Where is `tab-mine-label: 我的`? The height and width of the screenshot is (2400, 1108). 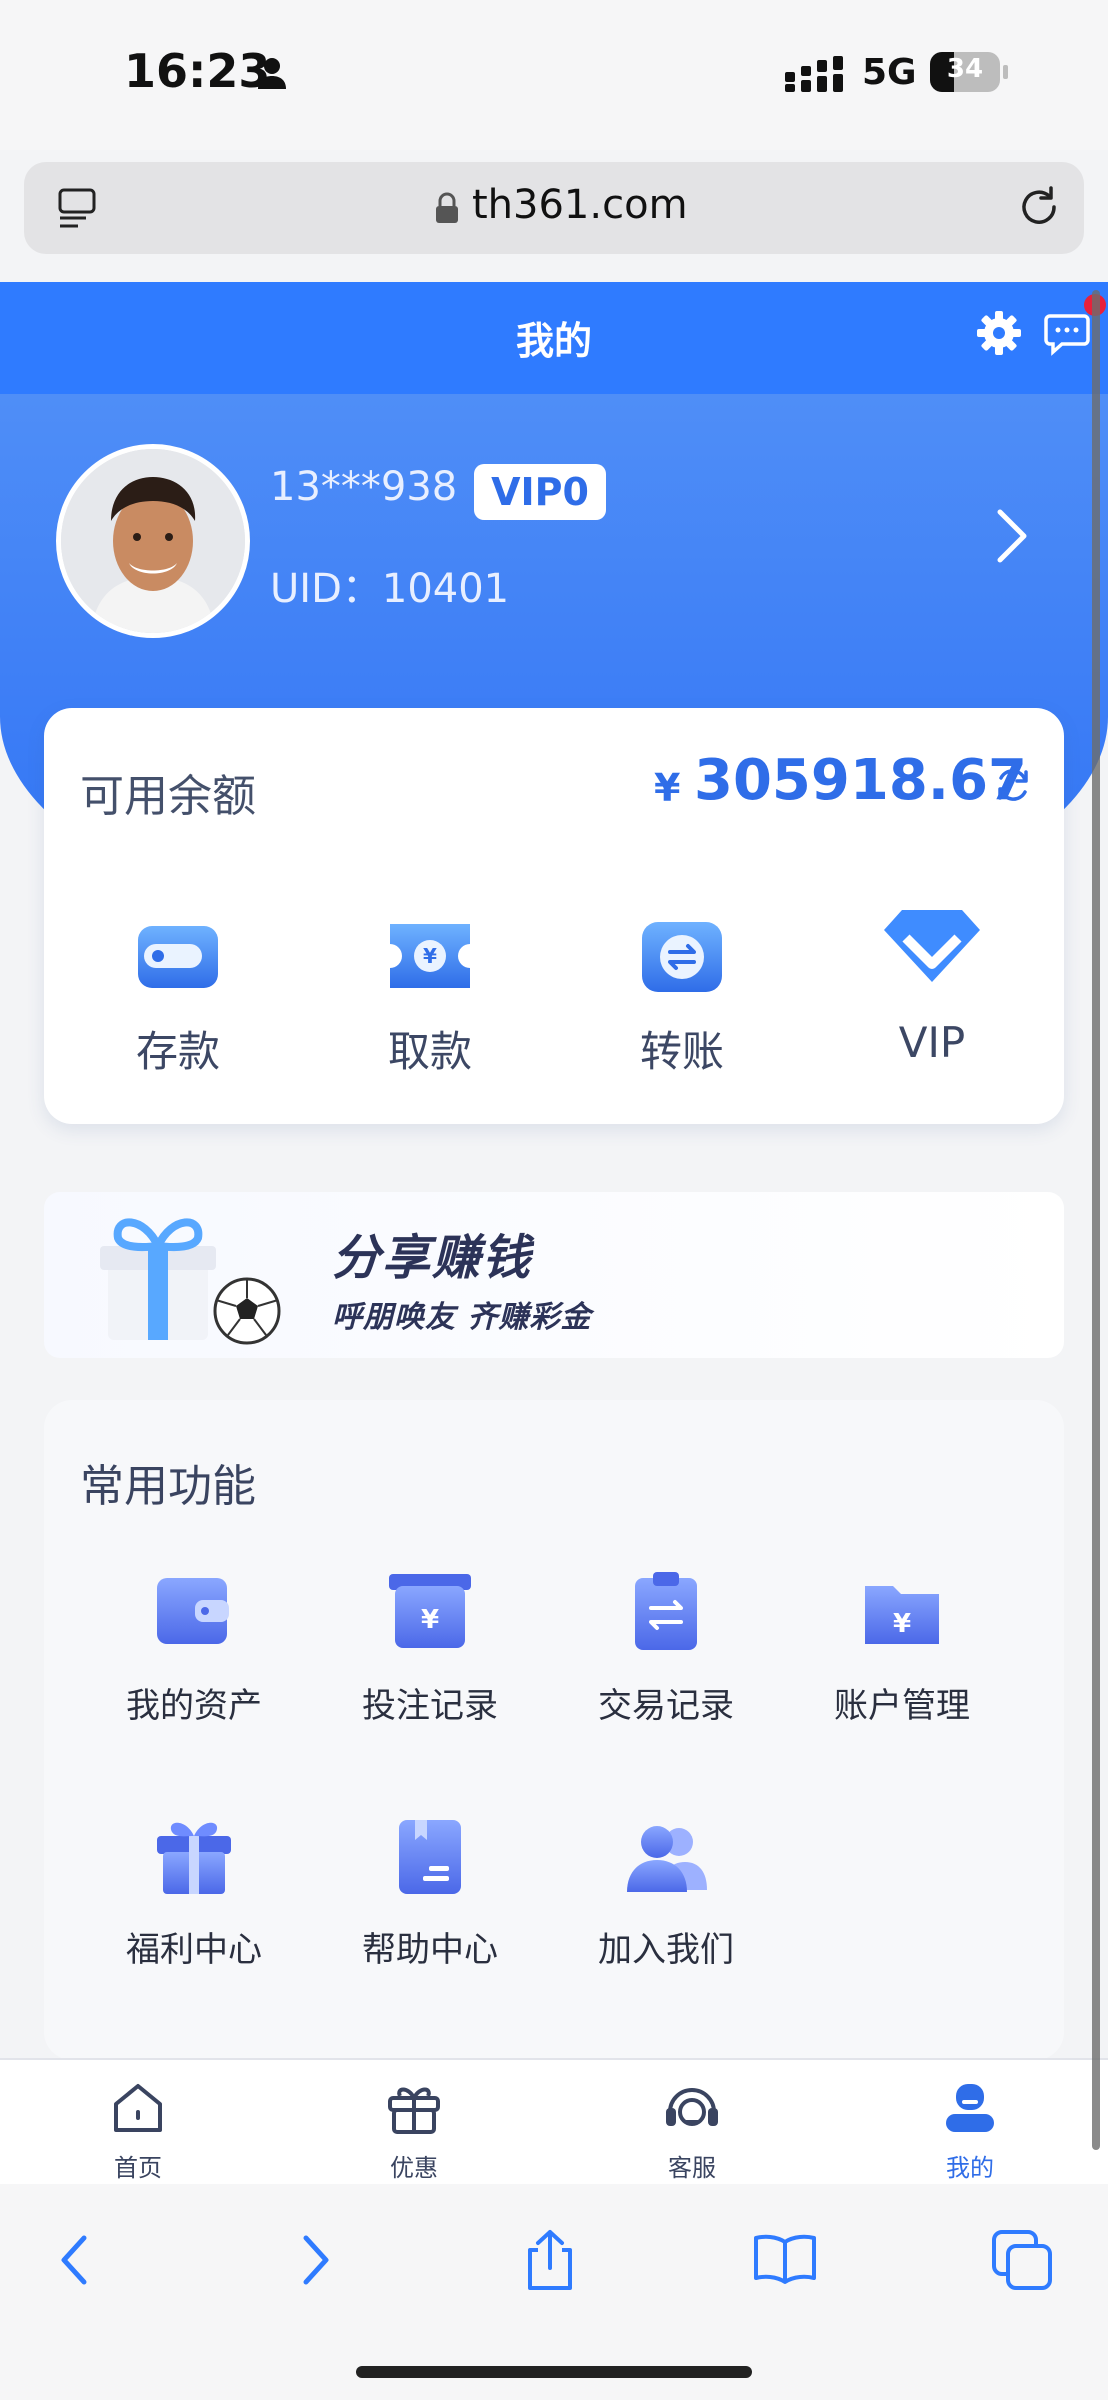
tab-mine-label: 我的 is located at coordinates (970, 2168).